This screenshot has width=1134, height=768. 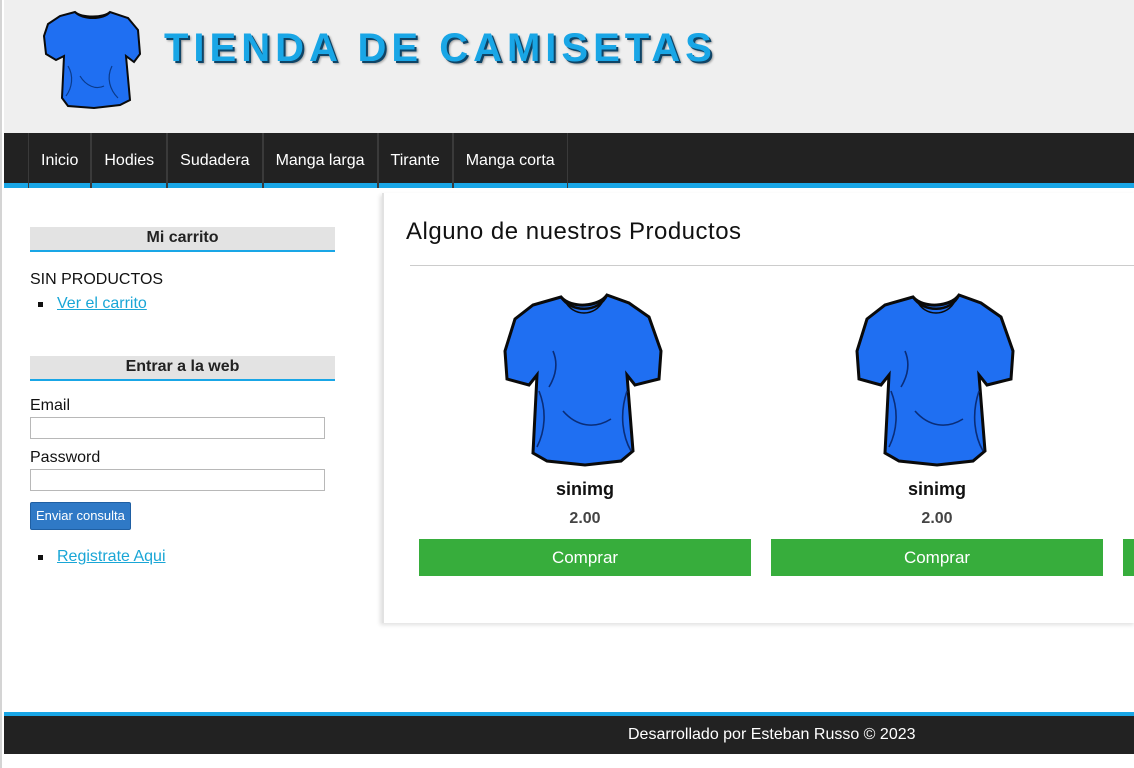 I want to click on products-title: Alguno de nuestros Productos, so click(x=574, y=231).